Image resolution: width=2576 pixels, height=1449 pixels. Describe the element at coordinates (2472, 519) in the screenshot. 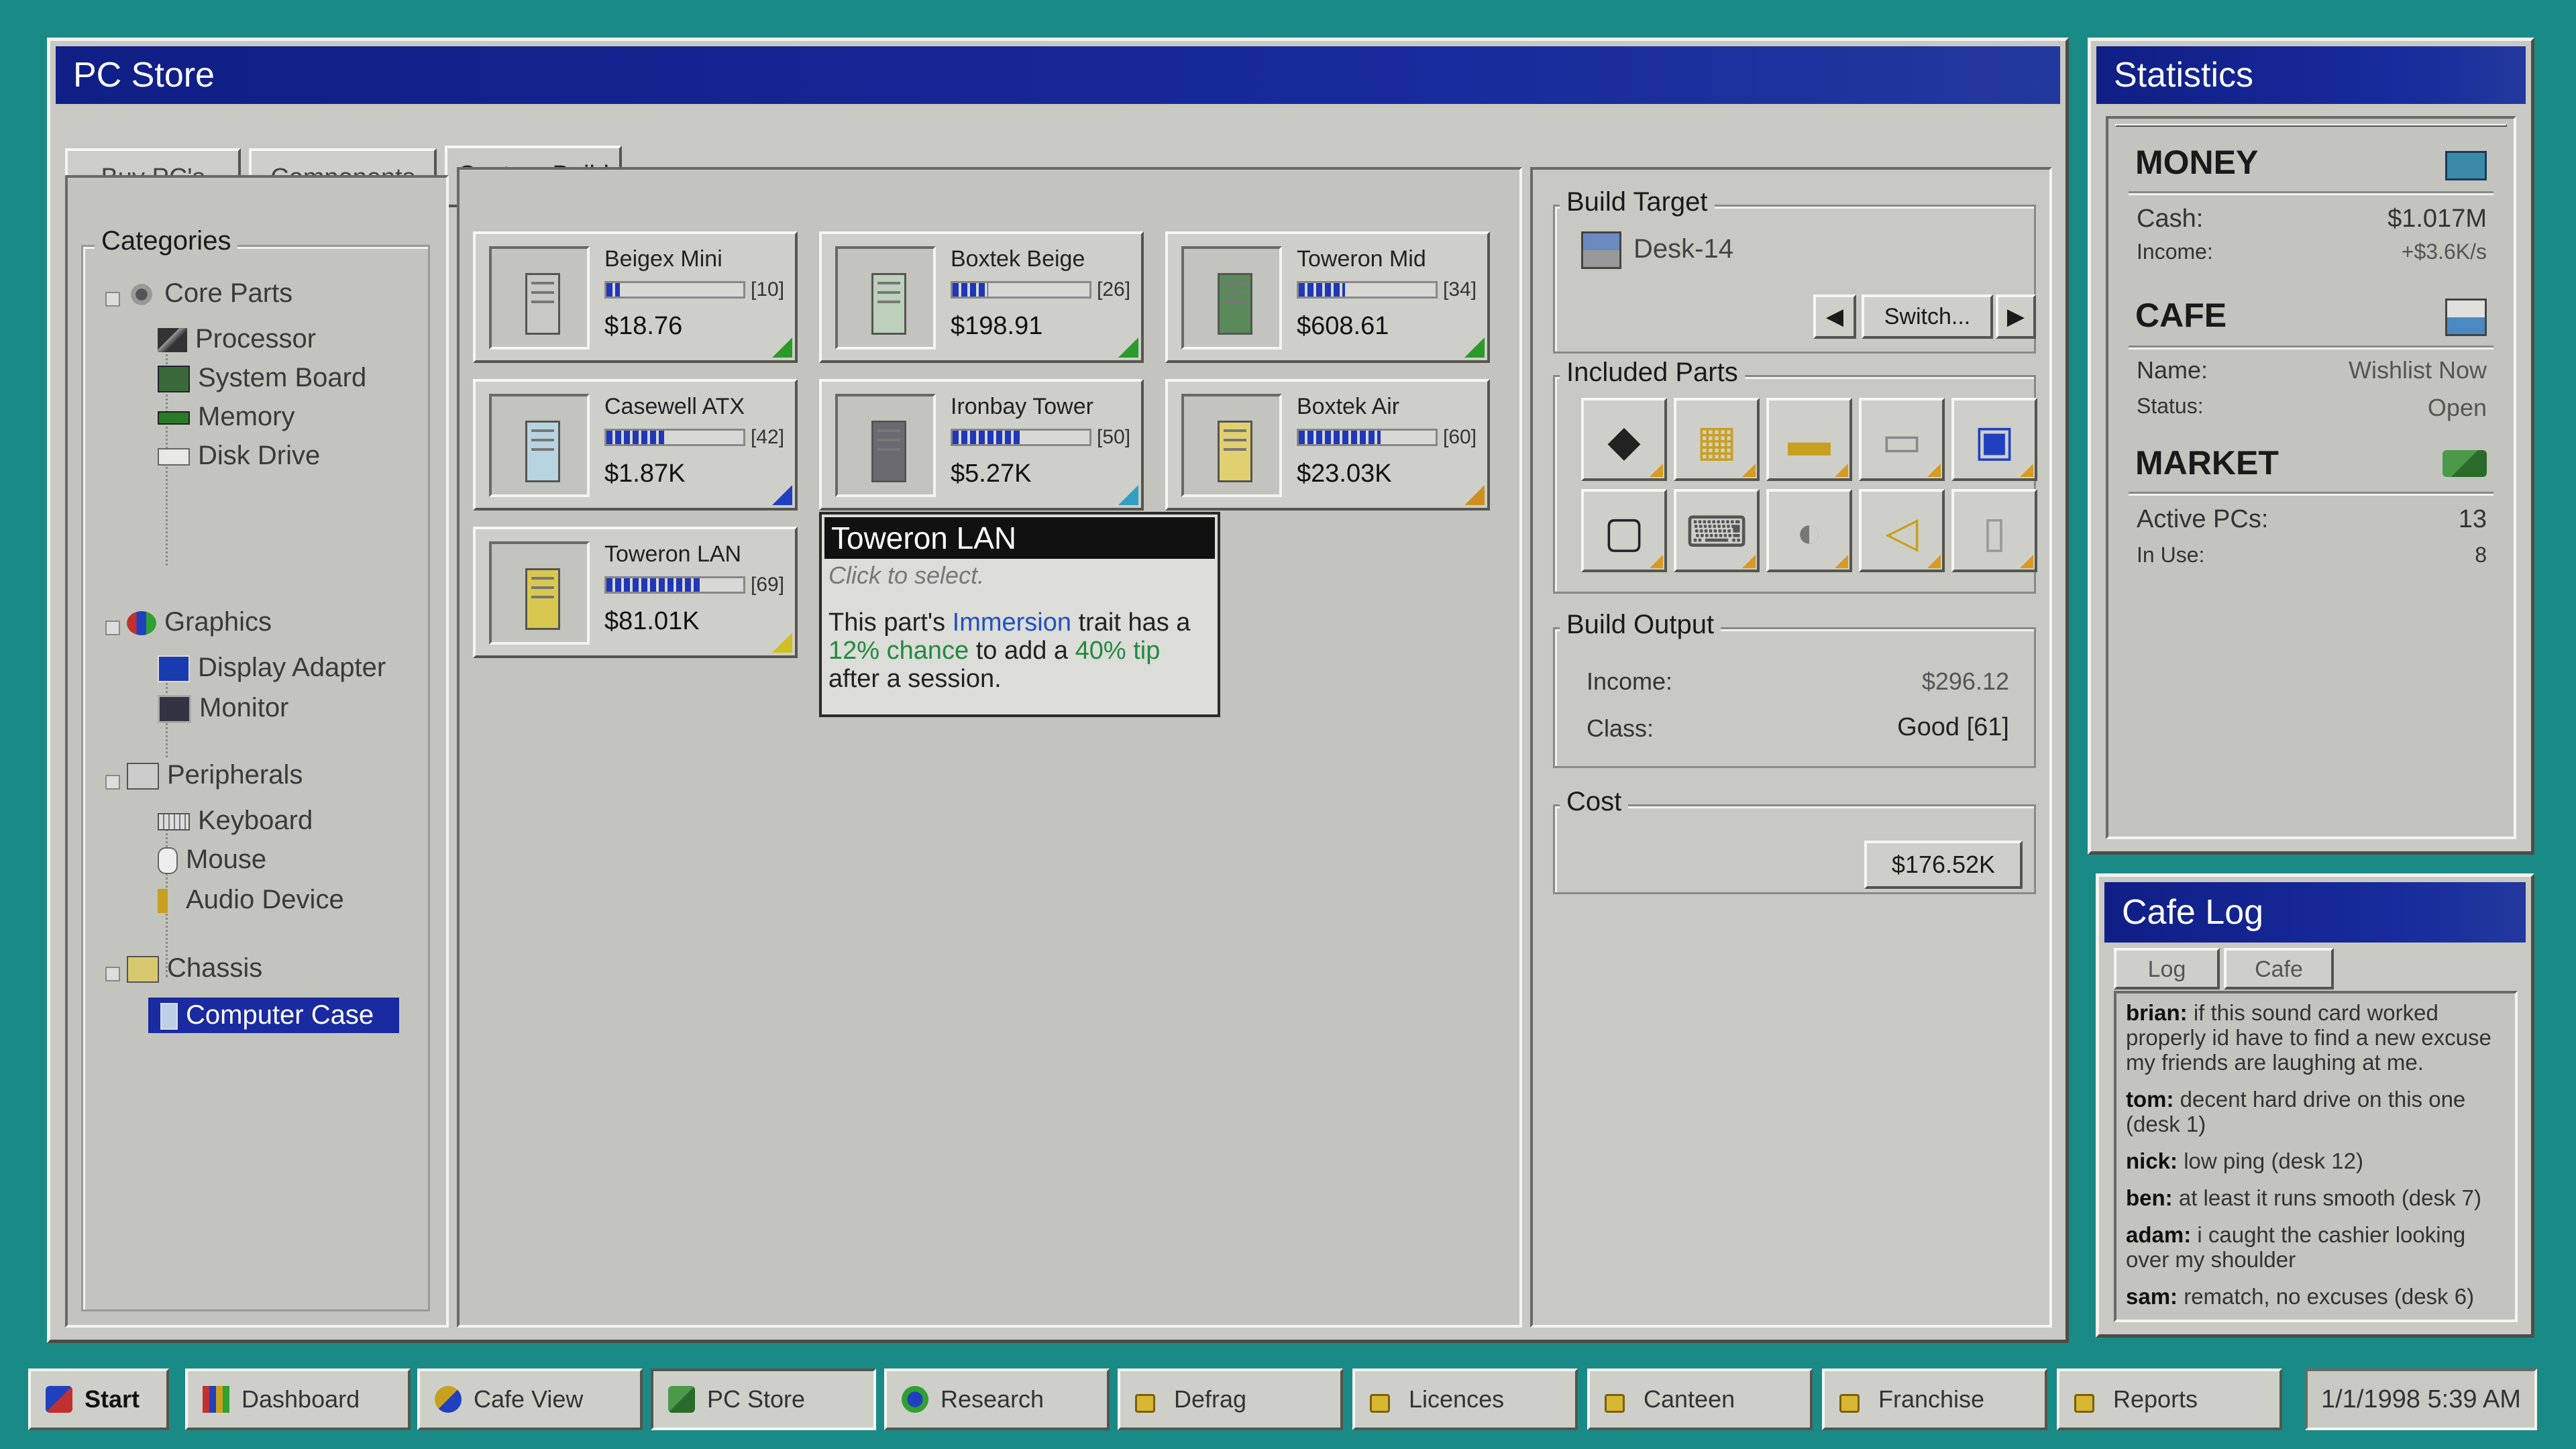

I see `active-pcs-value: 13` at that location.